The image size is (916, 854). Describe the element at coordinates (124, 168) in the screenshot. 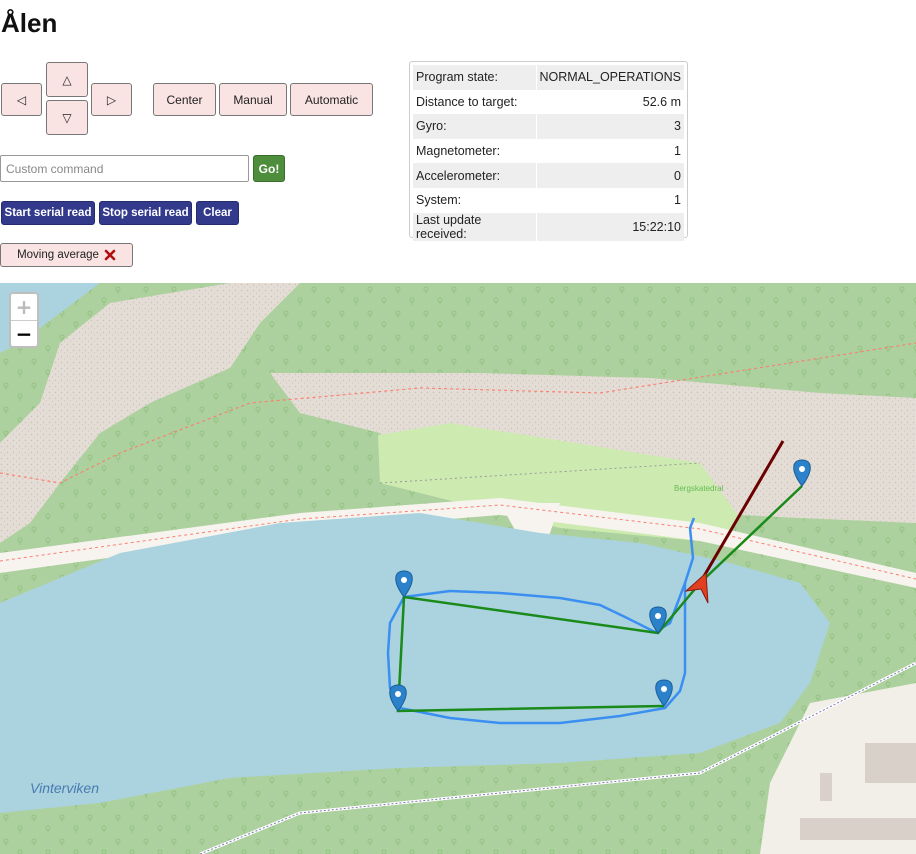

I see `custom-command-input` at that location.